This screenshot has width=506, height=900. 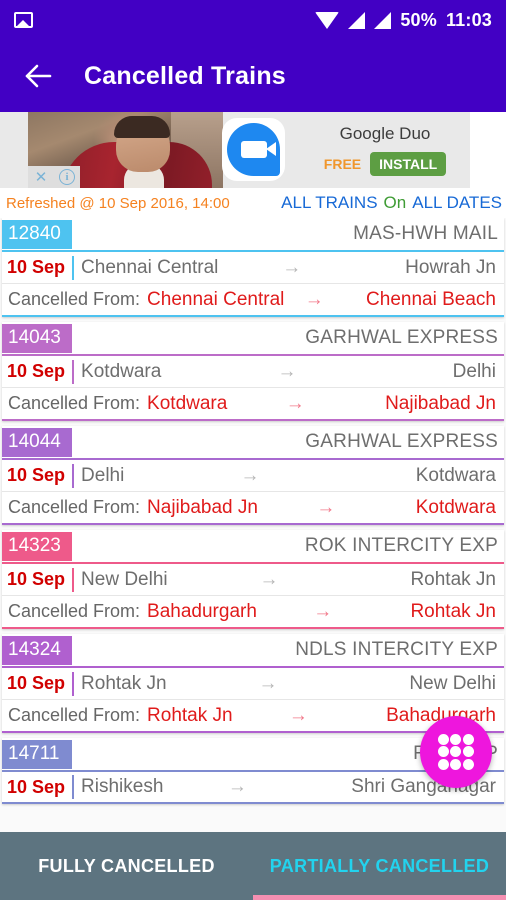 I want to click on back-arrow-icon, so click(x=38, y=76).